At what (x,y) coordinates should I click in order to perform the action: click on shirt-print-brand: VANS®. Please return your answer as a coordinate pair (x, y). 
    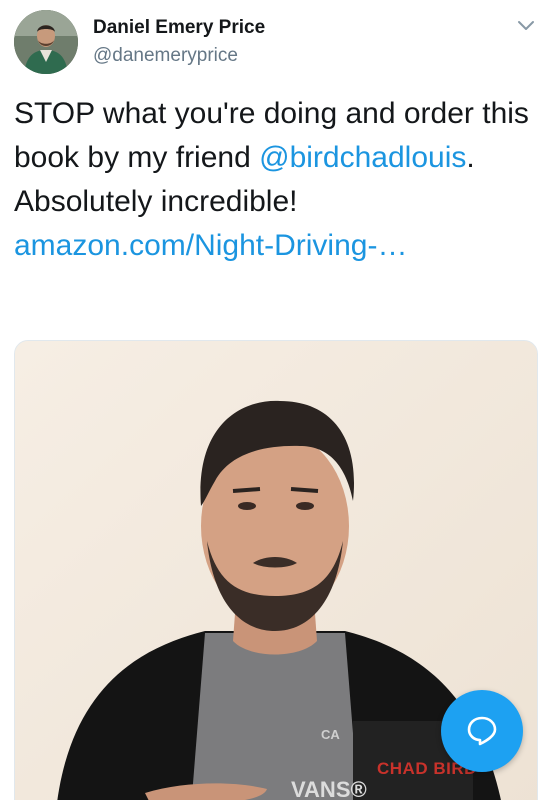
    Looking at the image, I should click on (329, 788).